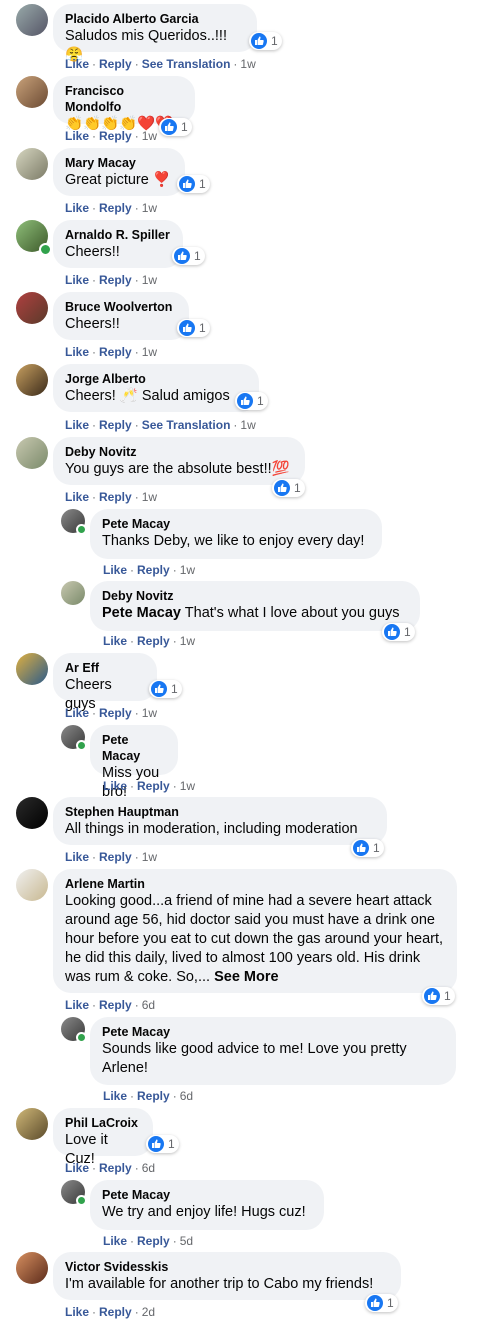  Describe the element at coordinates (227, 1267) in the screenshot. I see `comment-author: Victor Svidesskis` at that location.